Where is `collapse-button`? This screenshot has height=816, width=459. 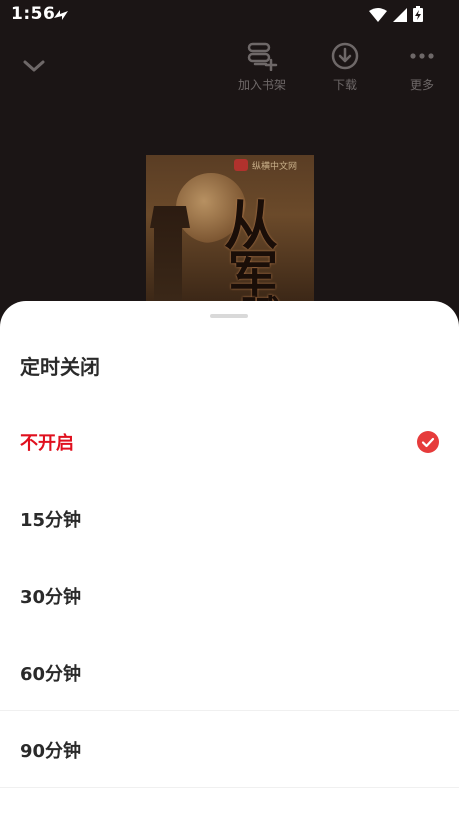
collapse-button is located at coordinates (34, 66).